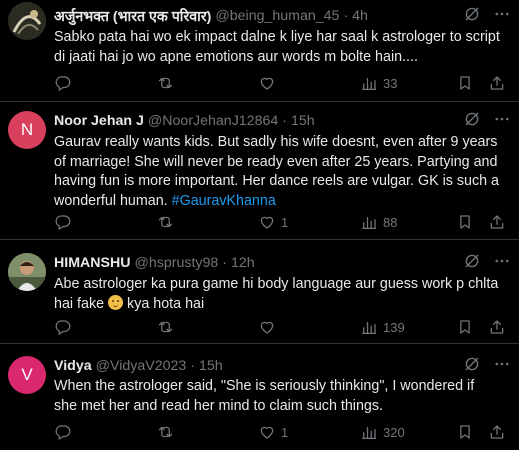  What do you see at coordinates (243, 263) in the screenshot?
I see `timestamp: 12h` at bounding box center [243, 263].